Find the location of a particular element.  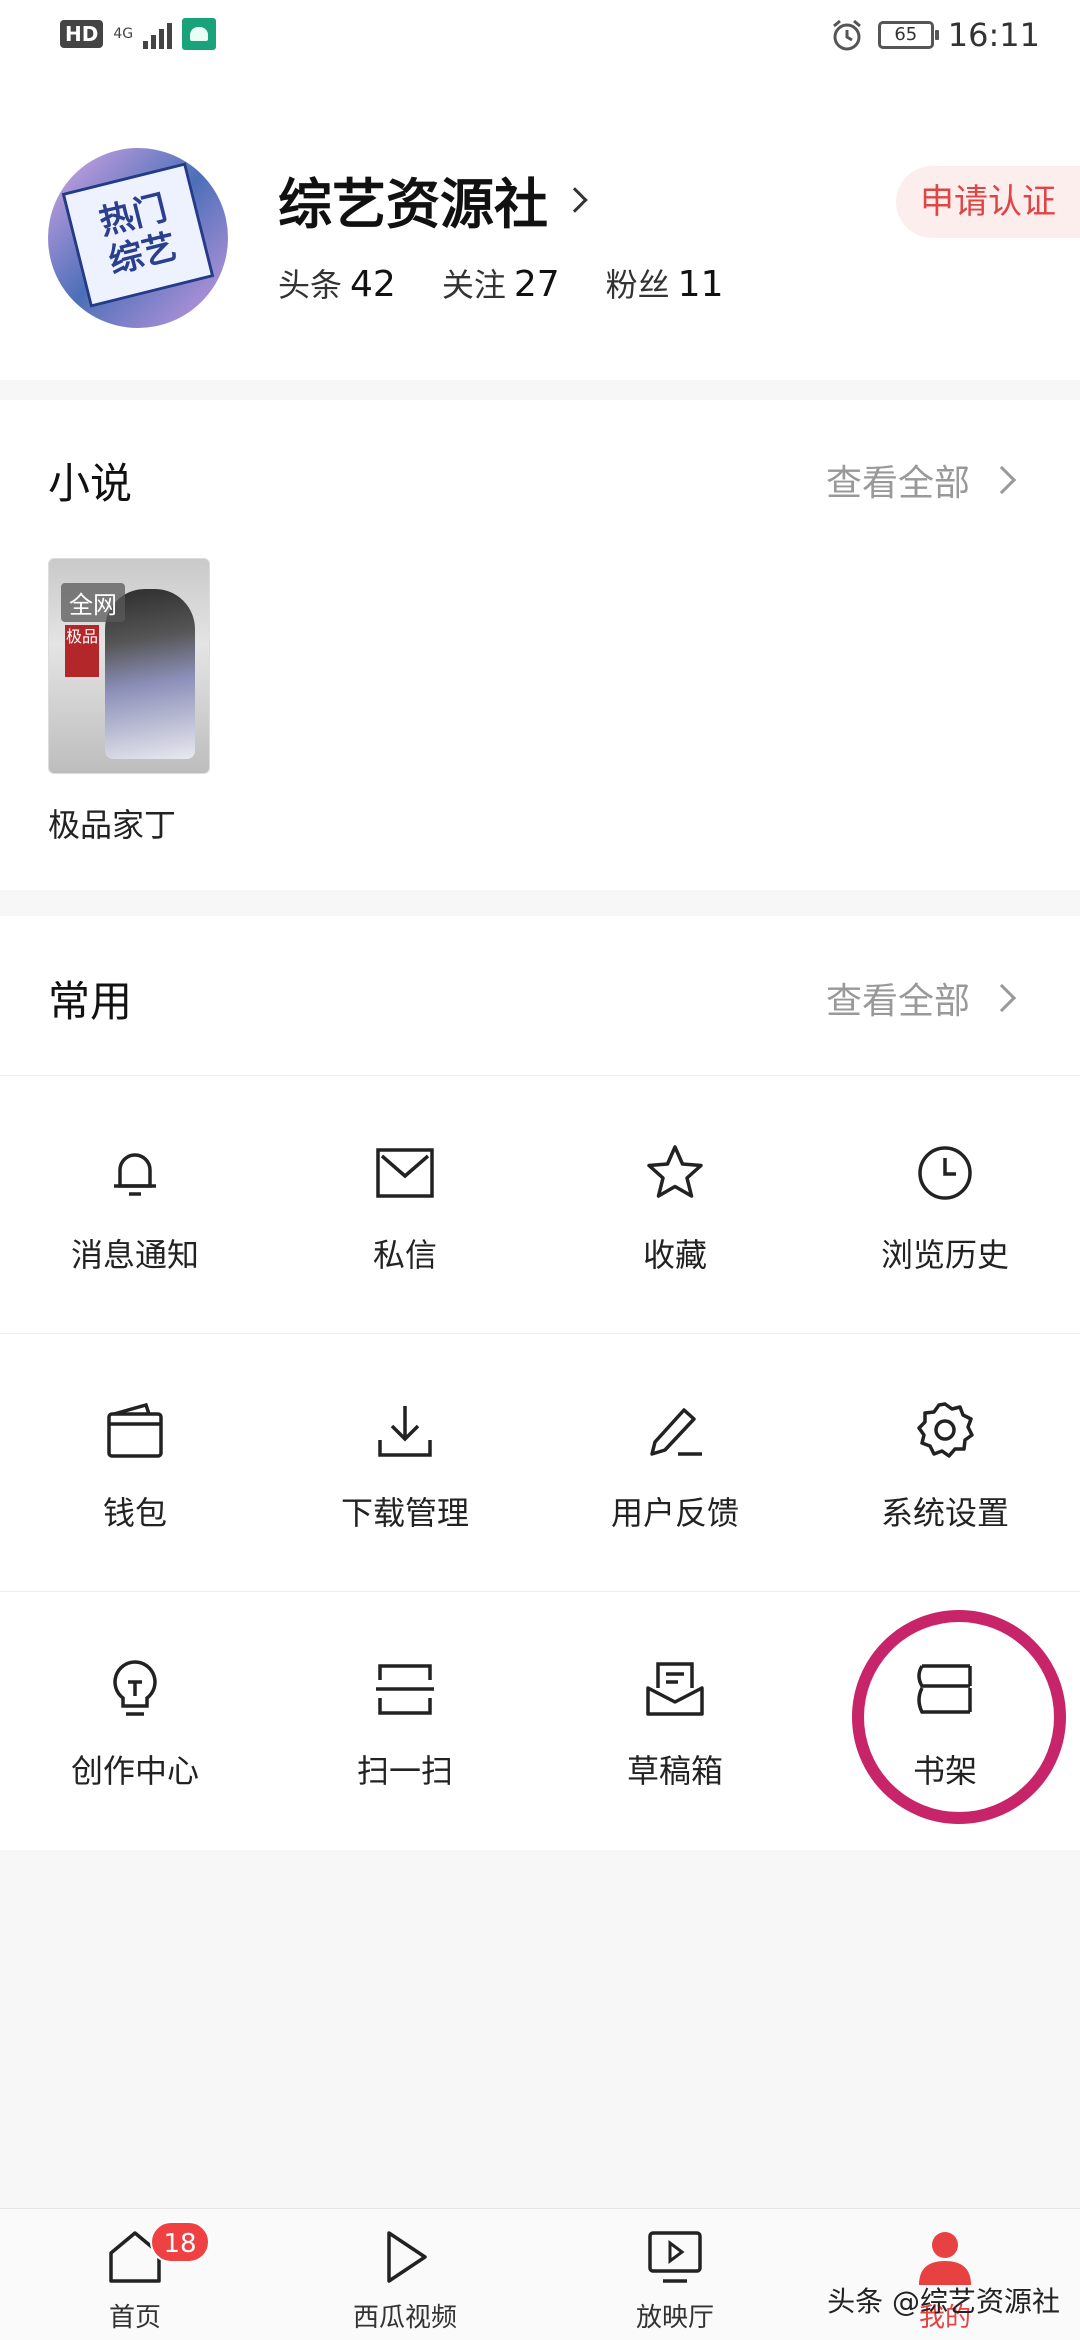

grid-label: 私信 is located at coordinates (404, 1255).